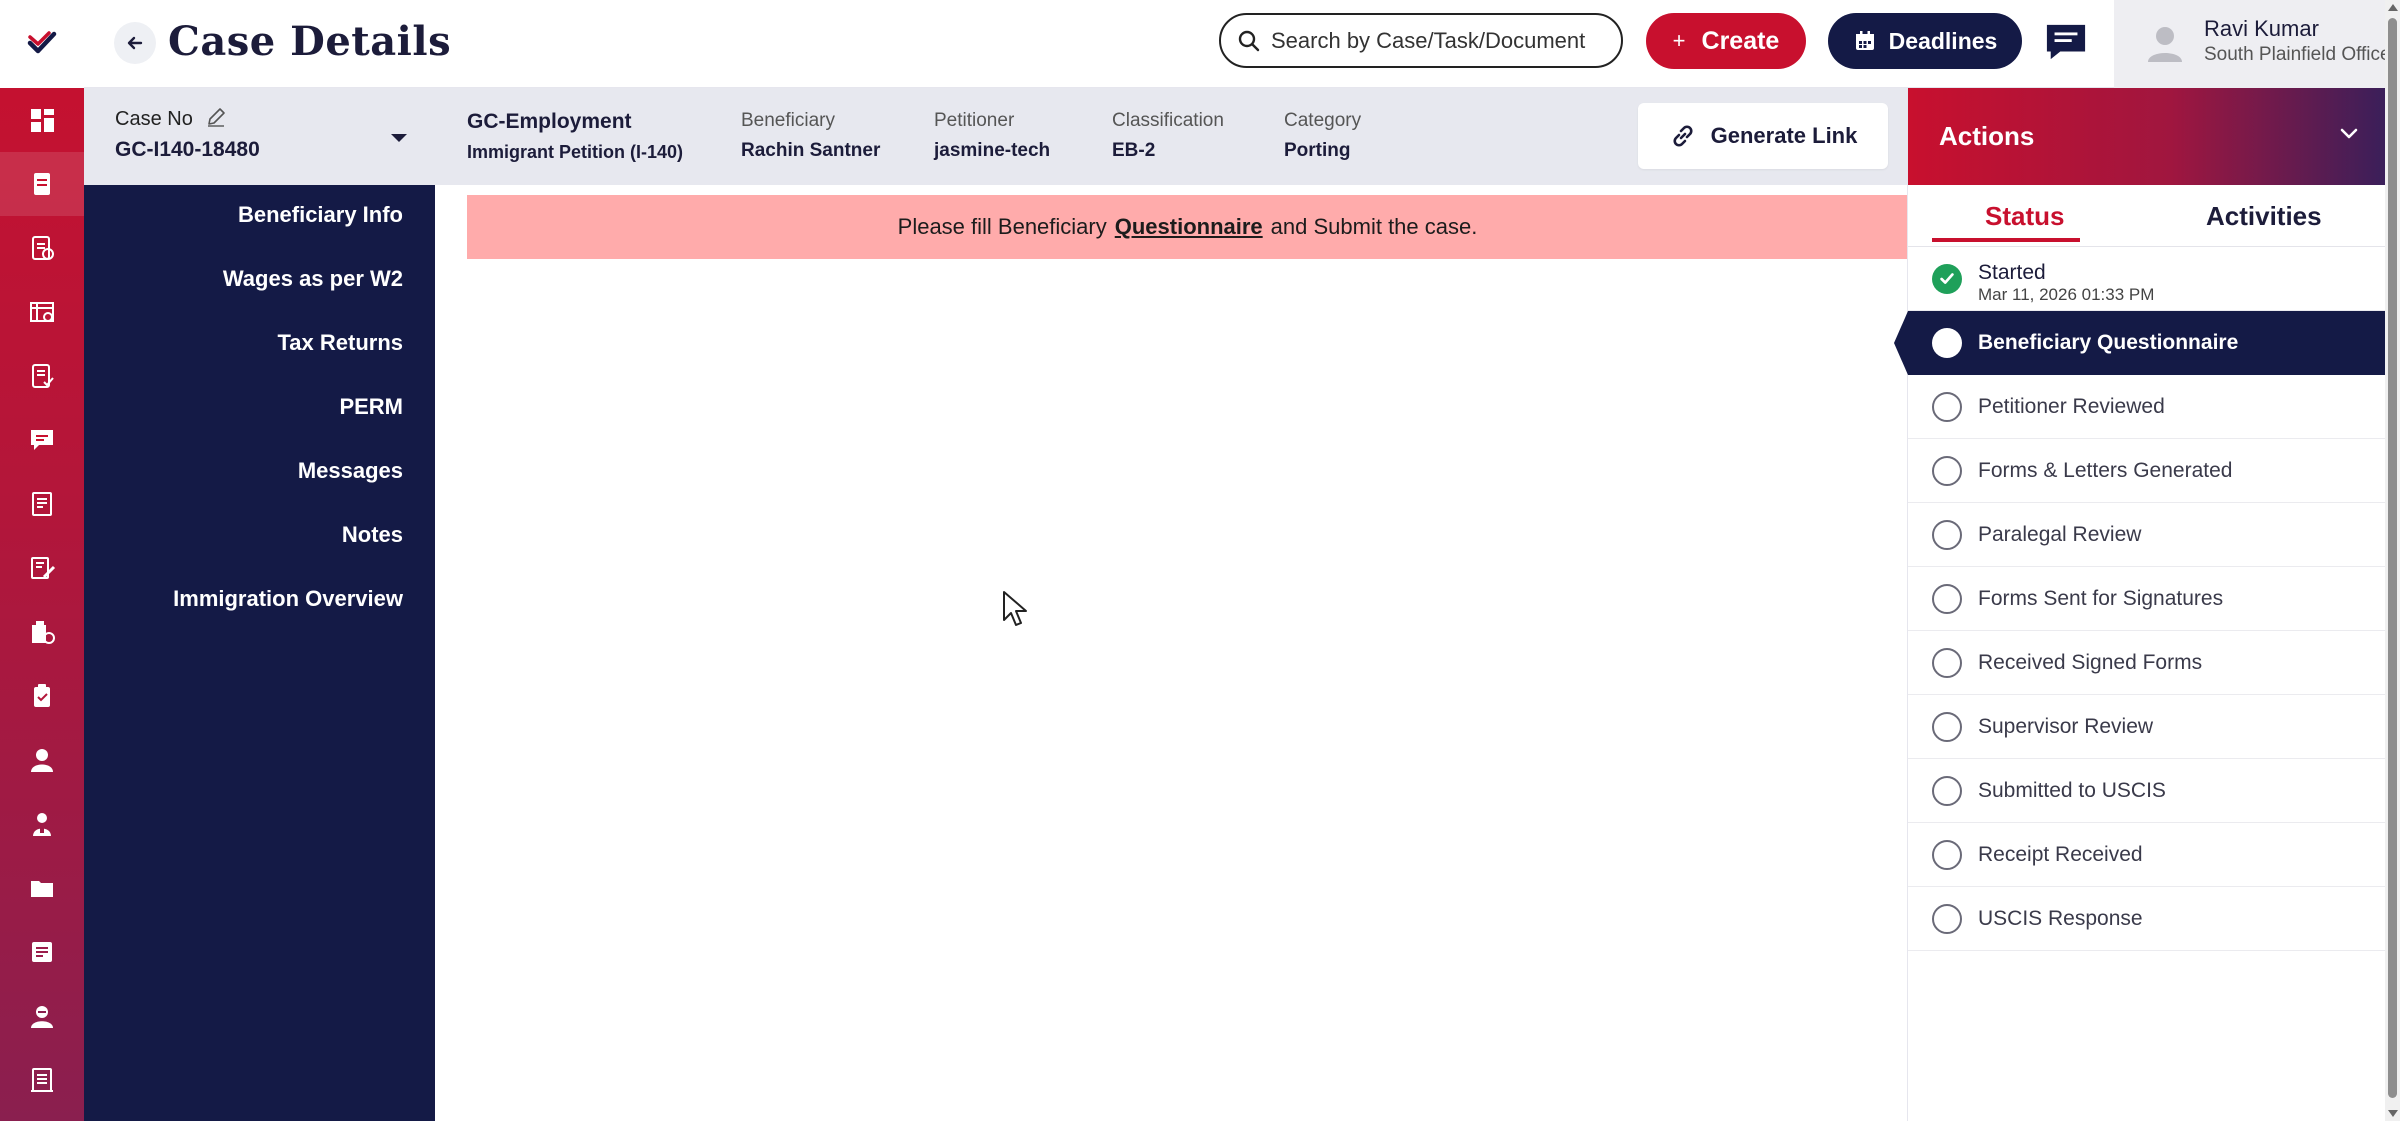 Image resolution: width=2400 pixels, height=1121 pixels. I want to click on step-label: USCIS Response, so click(2060, 918).